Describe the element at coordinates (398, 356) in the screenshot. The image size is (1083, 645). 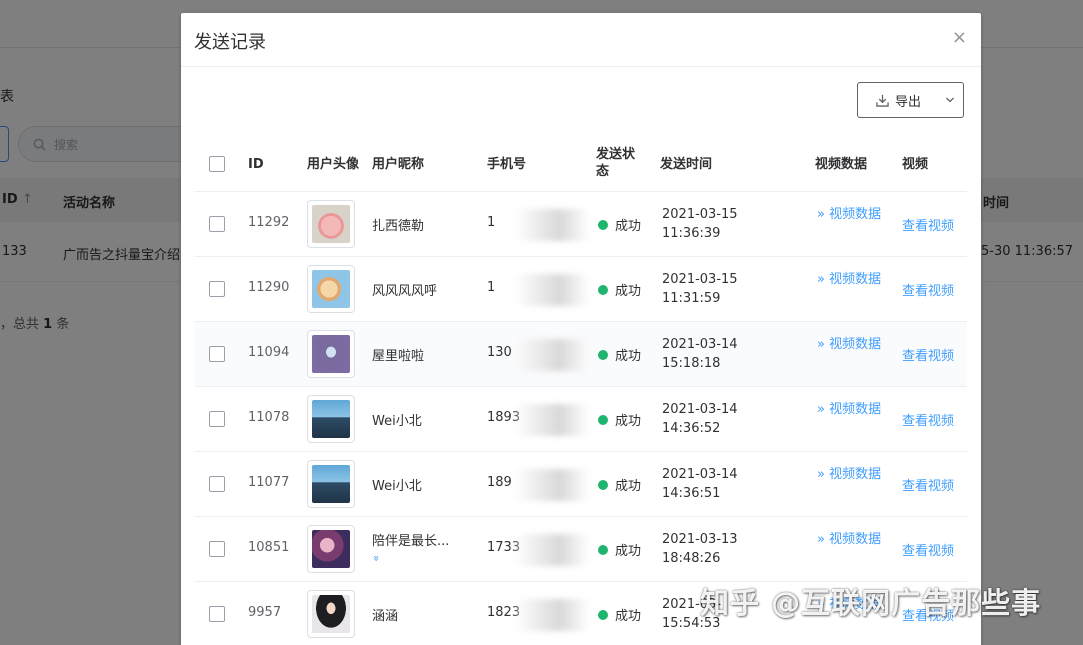
I see `row-nickname: 屋里啦啦` at that location.